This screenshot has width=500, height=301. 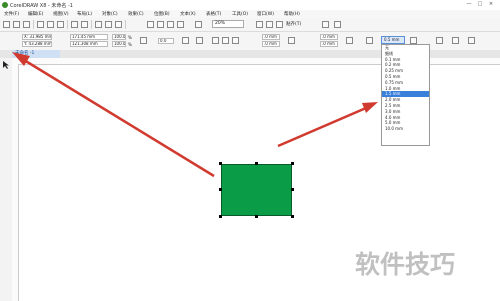 I want to click on arrow-to-dropdown, so click(x=322, y=127).